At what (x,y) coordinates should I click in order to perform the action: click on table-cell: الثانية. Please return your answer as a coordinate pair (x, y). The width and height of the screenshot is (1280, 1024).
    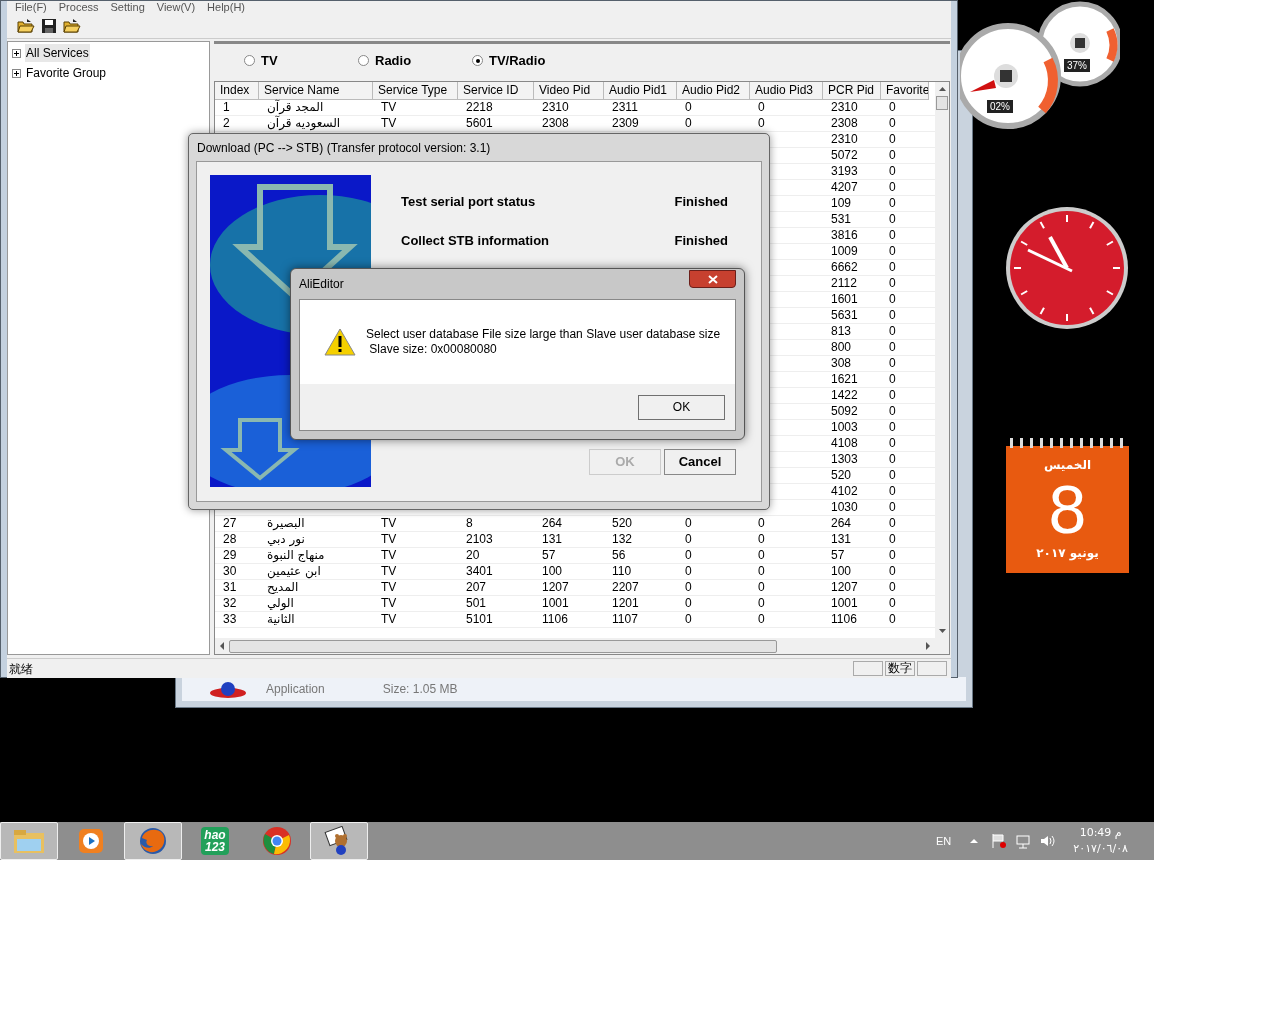
    Looking at the image, I should click on (281, 619).